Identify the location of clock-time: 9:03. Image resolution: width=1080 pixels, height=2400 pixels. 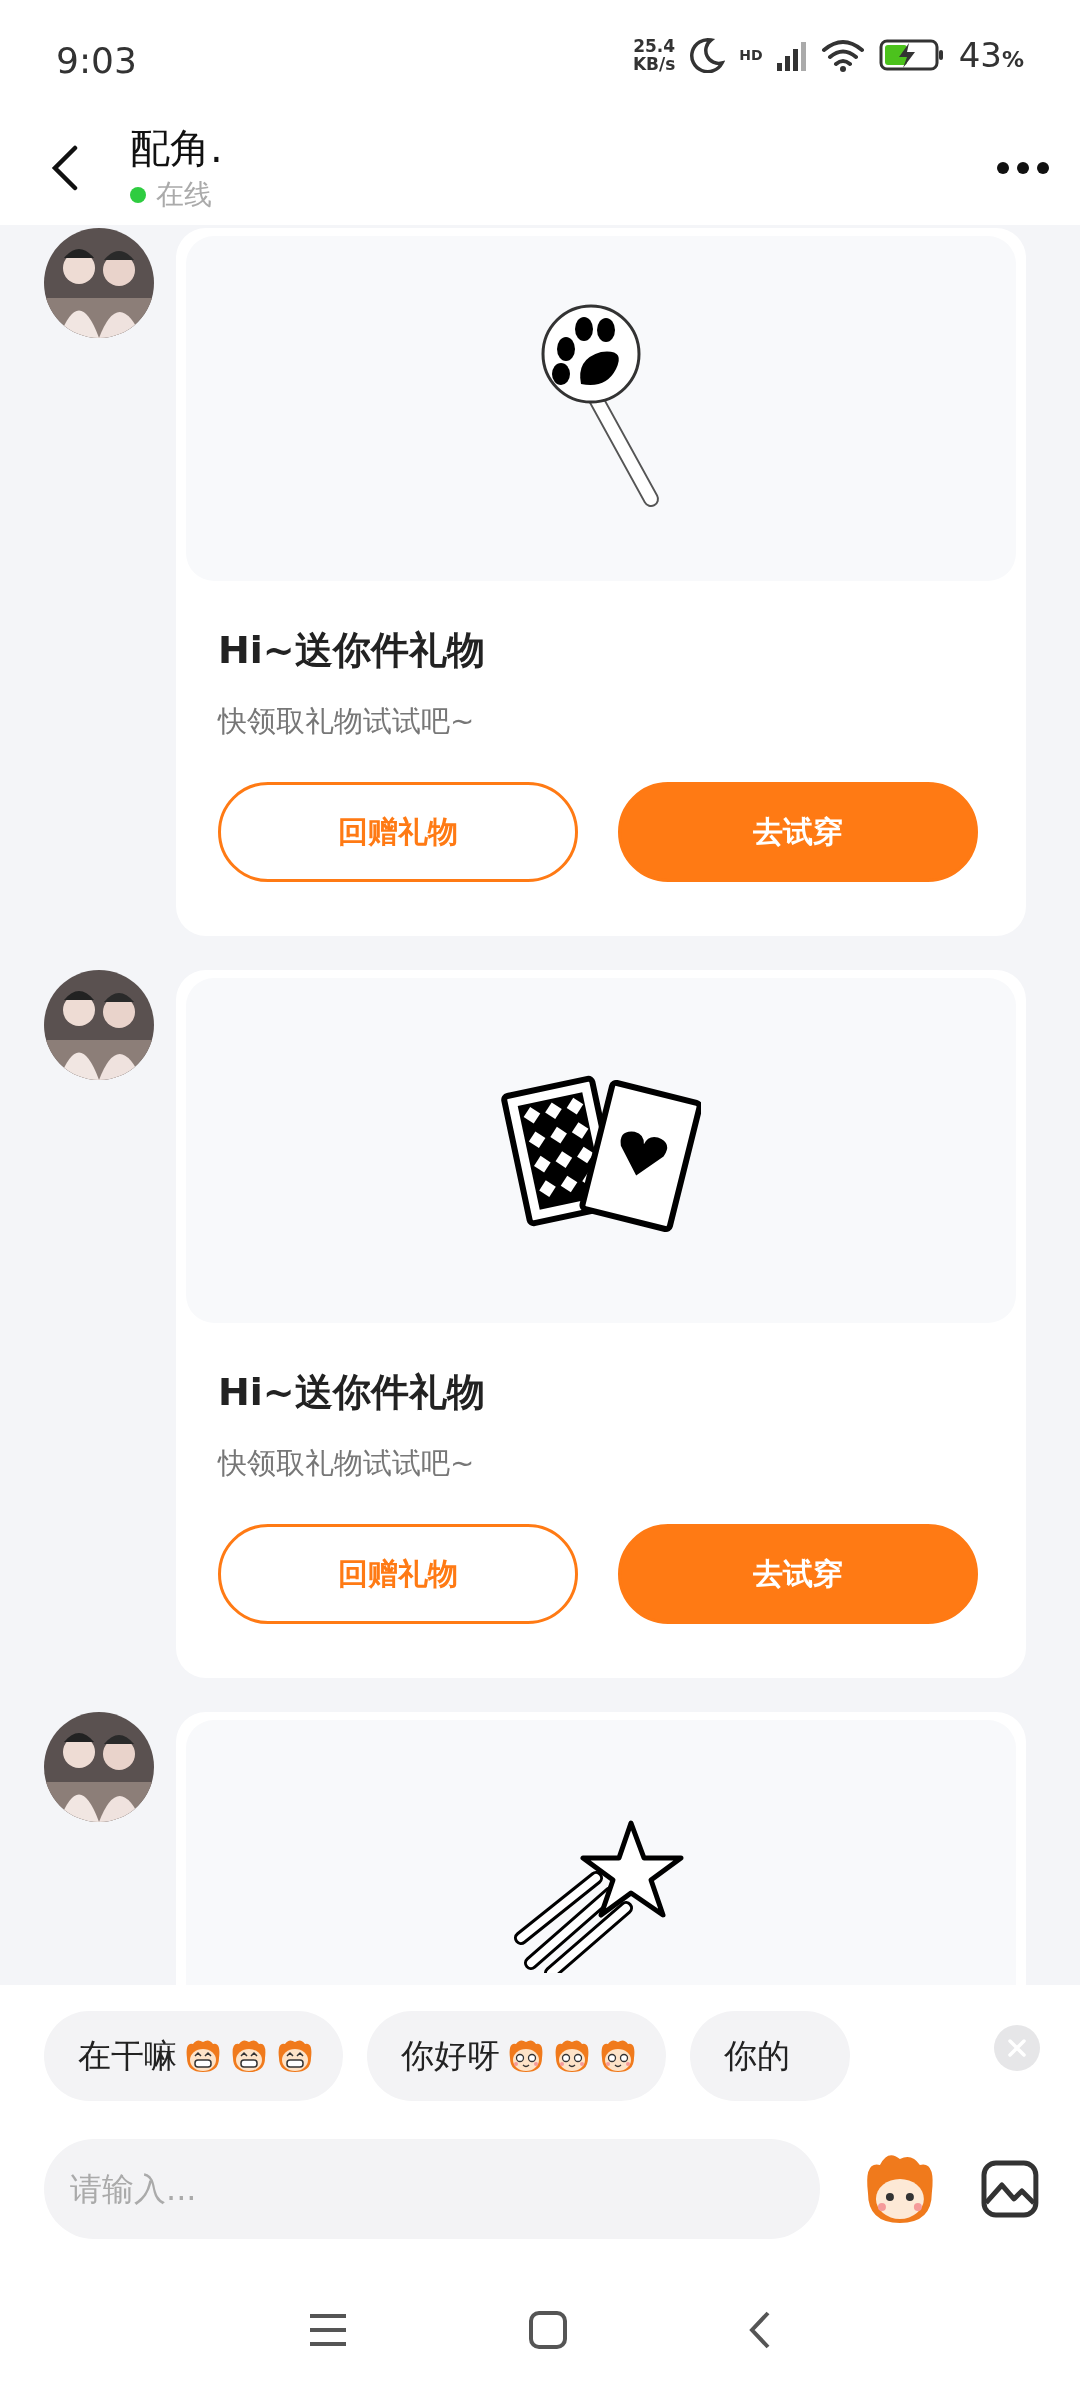
(97, 59).